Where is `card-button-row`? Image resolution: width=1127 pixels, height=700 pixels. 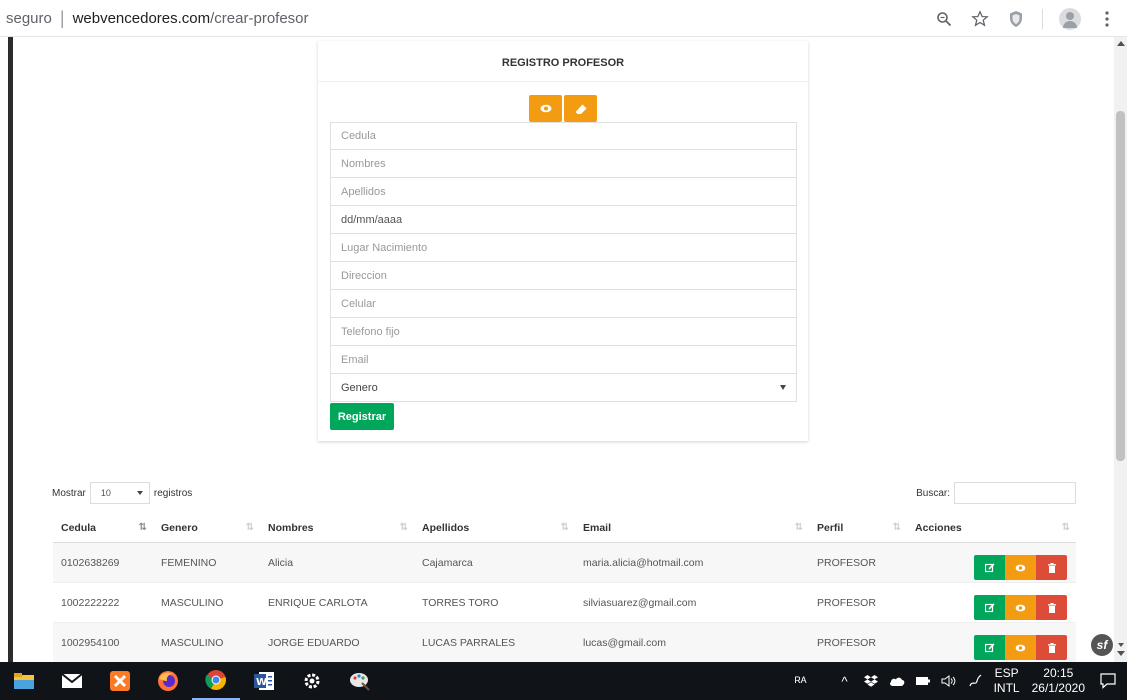
card-button-row is located at coordinates (563, 108).